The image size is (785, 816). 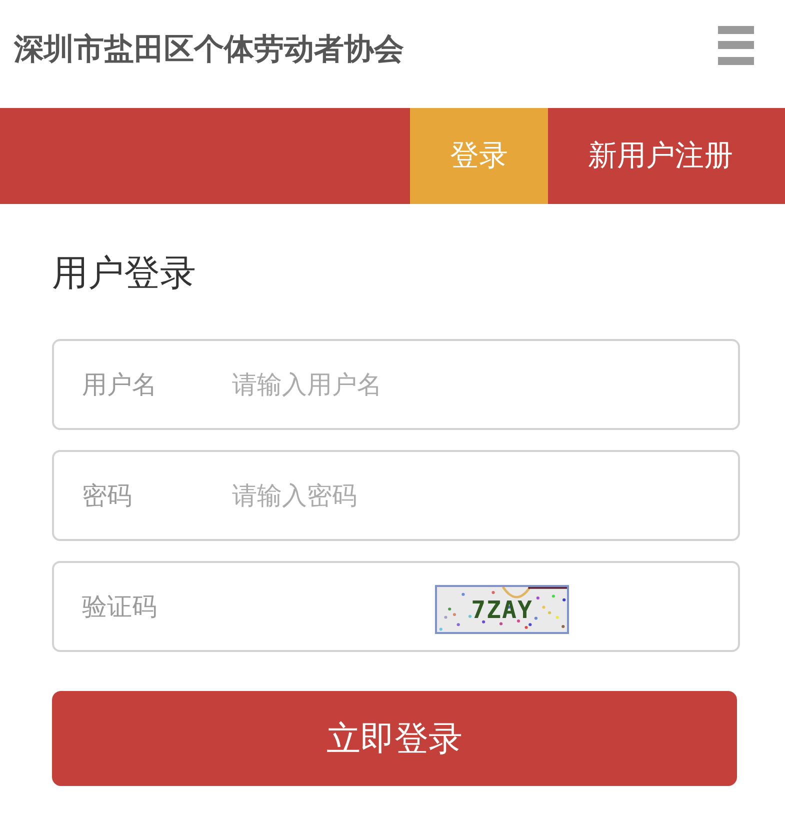 What do you see at coordinates (209, 50) in the screenshot?
I see `site-title: 深圳市盐田区个体劳动者协会` at bounding box center [209, 50].